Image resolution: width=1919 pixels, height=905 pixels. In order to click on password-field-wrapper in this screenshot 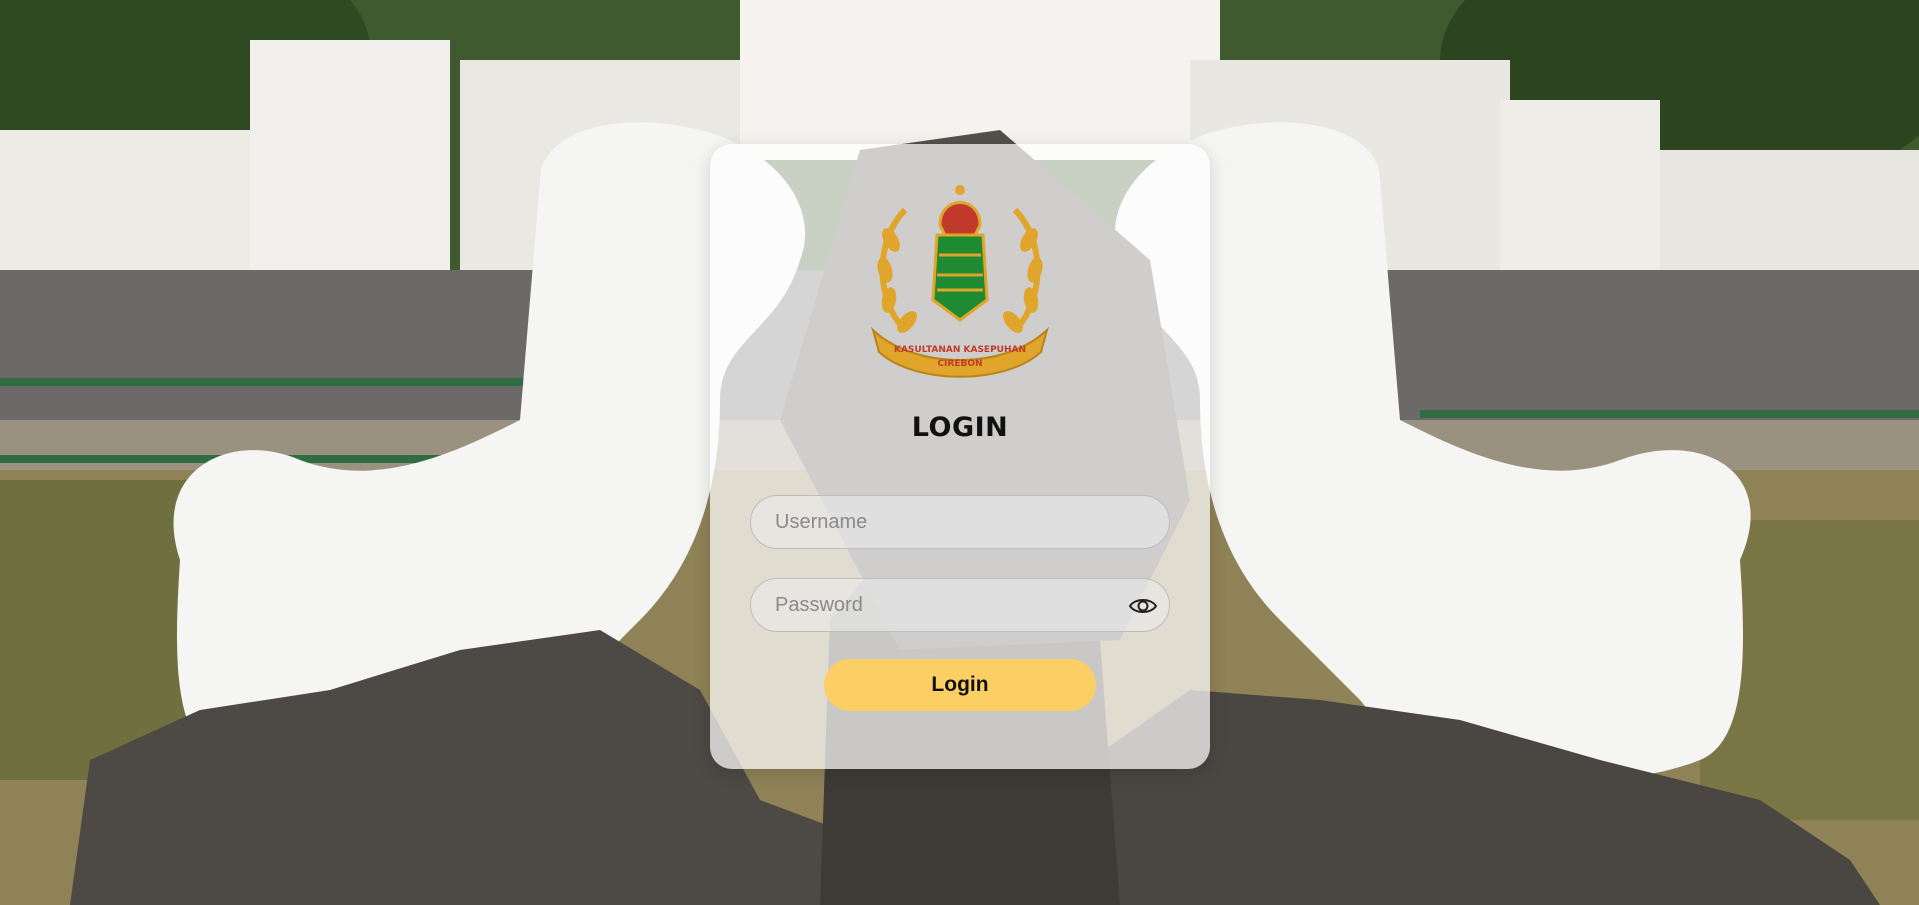, I will do `click(960, 605)`.